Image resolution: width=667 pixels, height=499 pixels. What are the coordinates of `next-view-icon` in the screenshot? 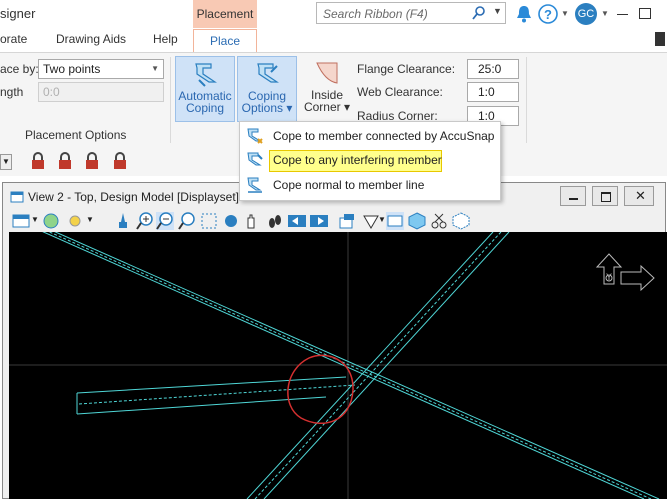 It's located at (319, 221).